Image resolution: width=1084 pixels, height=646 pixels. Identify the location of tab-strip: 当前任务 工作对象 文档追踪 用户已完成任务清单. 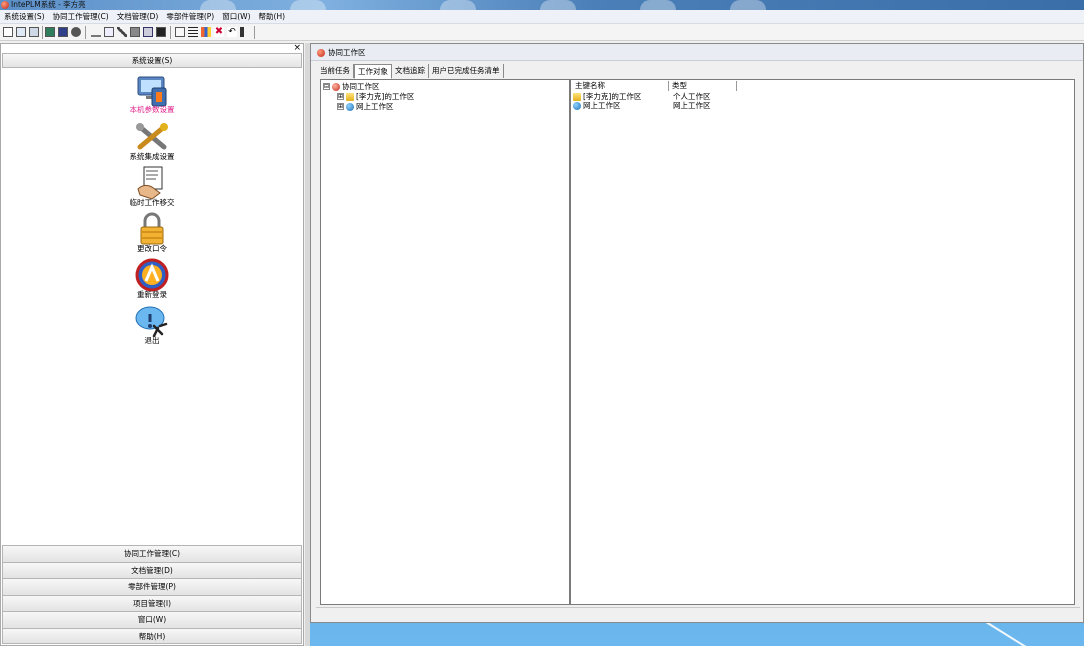
(410, 71).